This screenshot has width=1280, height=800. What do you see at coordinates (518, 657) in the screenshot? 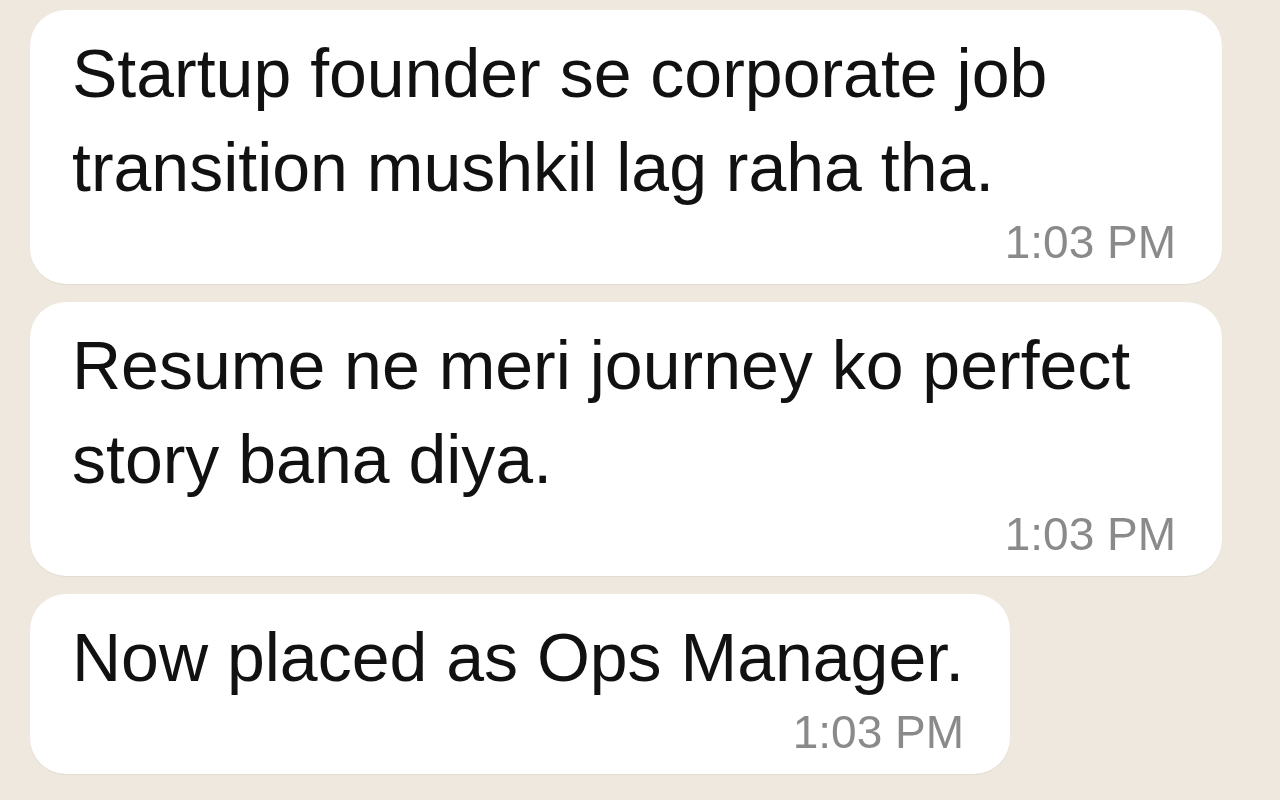
I see `message-text: Now placed as Ops Manager.` at bounding box center [518, 657].